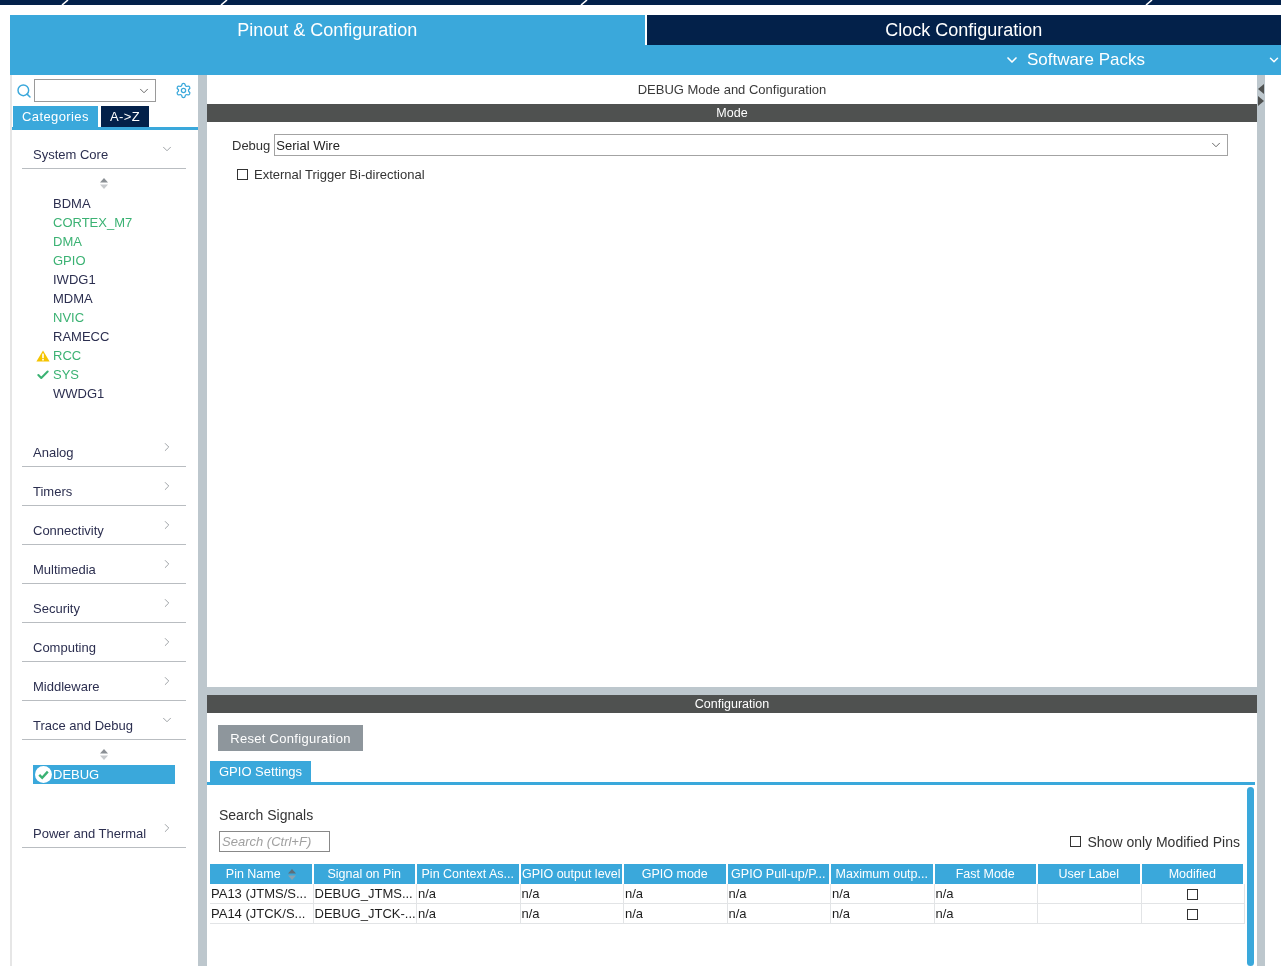  What do you see at coordinates (251, 145) in the screenshot?
I see `field-label: Debug` at bounding box center [251, 145].